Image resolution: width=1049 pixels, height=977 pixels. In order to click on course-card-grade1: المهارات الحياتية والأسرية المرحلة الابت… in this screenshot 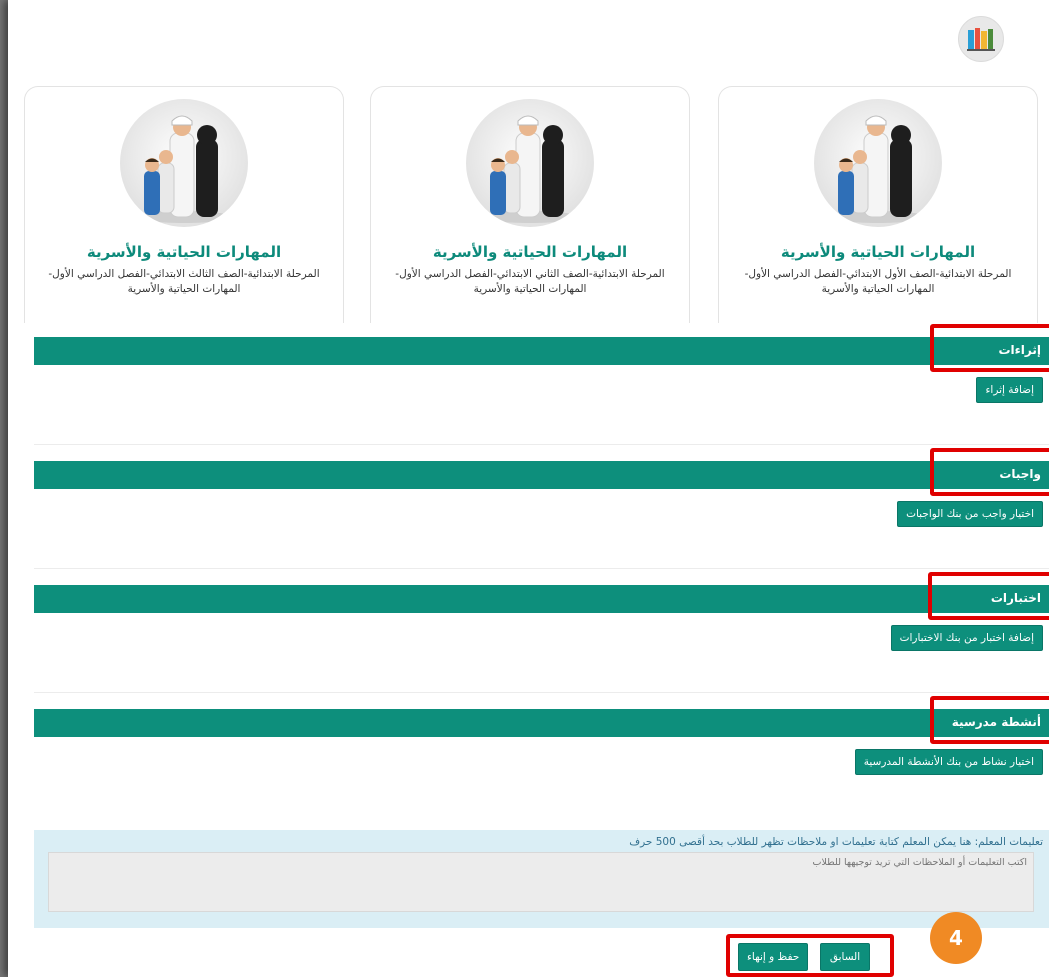, I will do `click(878, 204)`.